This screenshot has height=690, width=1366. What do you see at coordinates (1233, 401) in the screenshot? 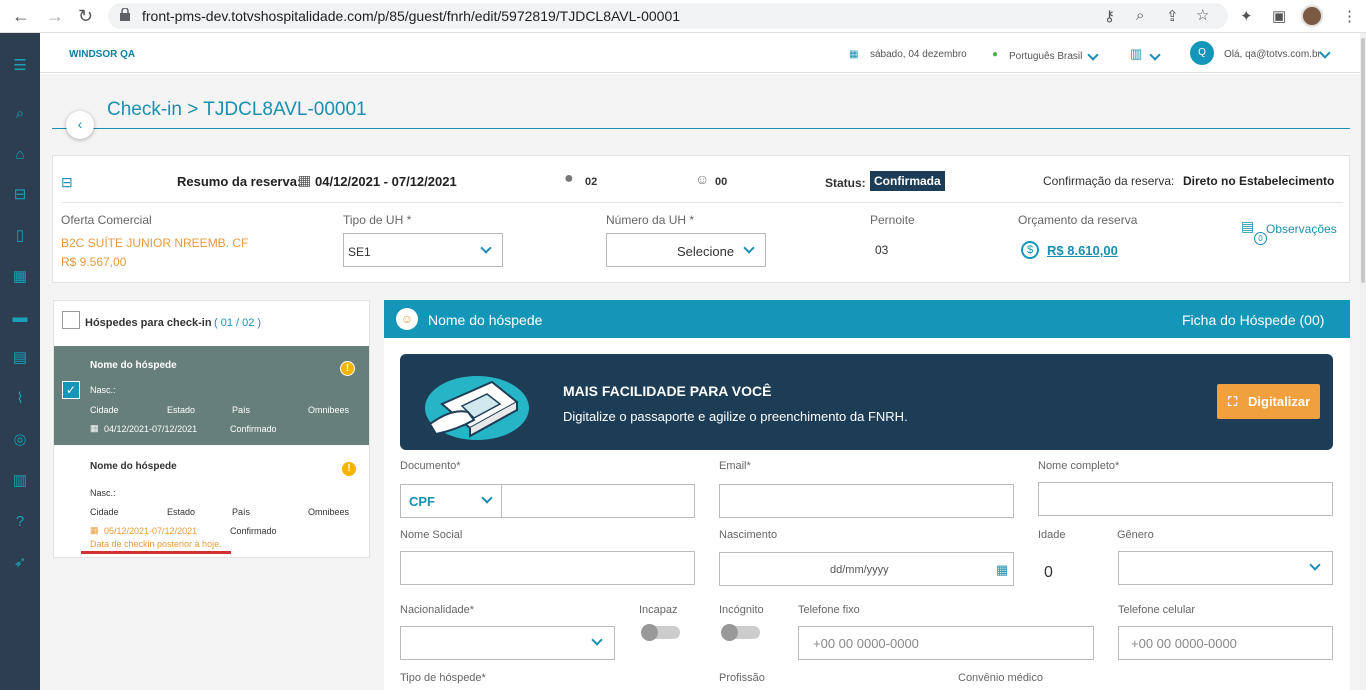
I see `scan-icon: ⛶` at bounding box center [1233, 401].